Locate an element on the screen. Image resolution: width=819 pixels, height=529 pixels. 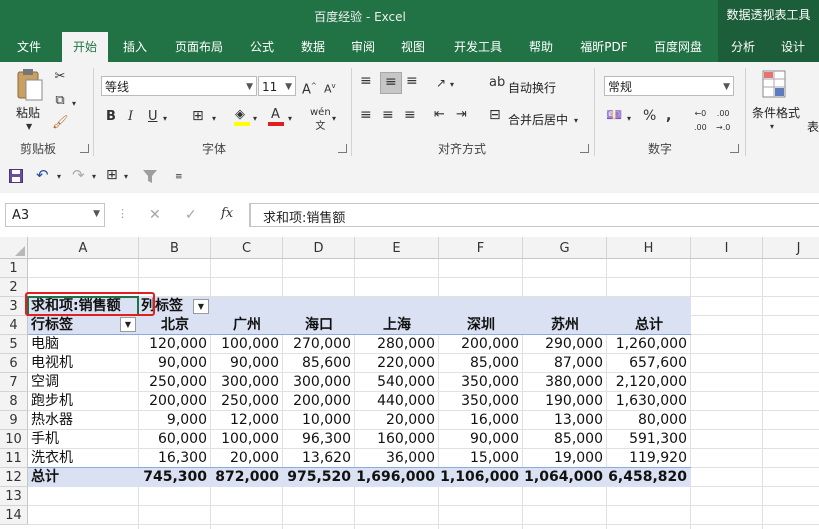
pivot-value-cell: 96,300 is located at coordinates (317, 439).